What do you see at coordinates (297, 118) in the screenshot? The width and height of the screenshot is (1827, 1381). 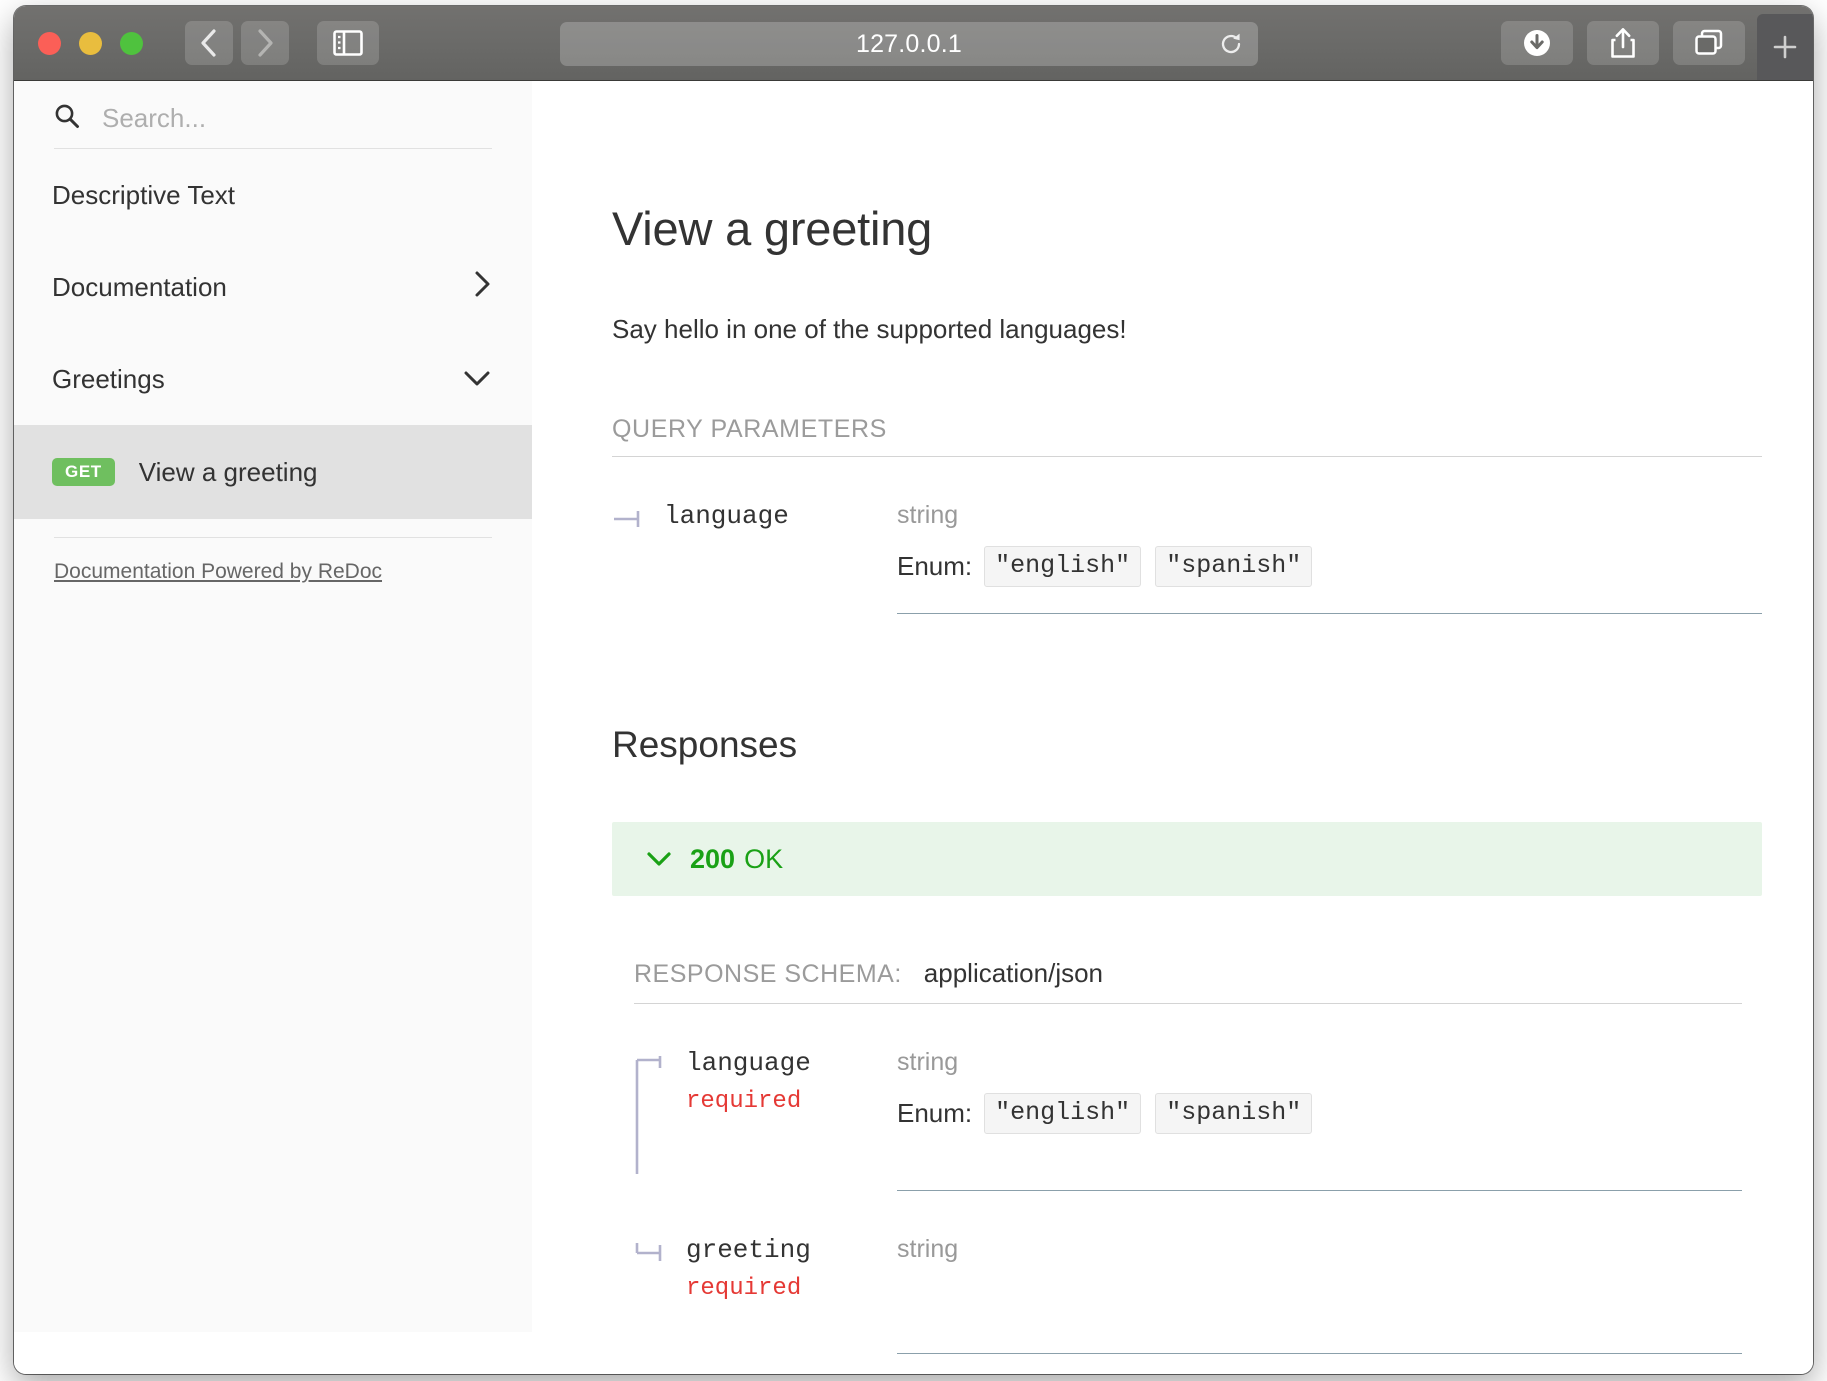 I see `search-input` at bounding box center [297, 118].